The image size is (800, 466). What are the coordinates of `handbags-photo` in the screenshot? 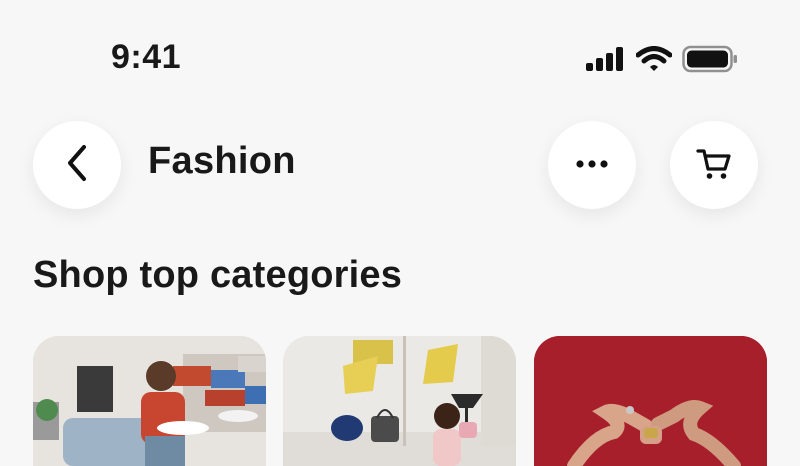 It's located at (399, 401).